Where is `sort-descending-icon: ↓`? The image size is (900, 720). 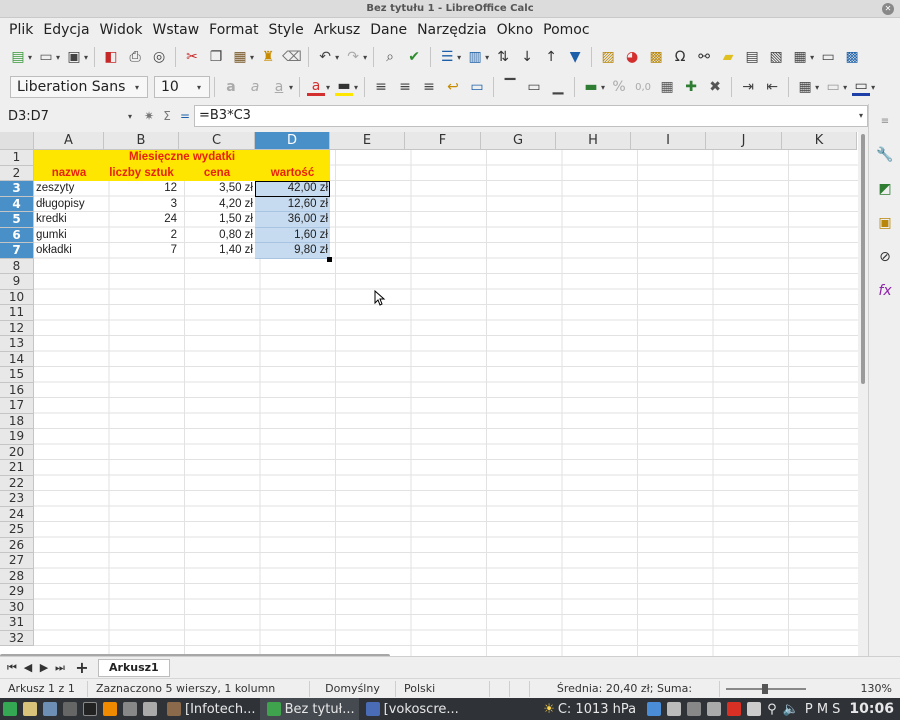 sort-descending-icon: ↓ is located at coordinates (527, 57).